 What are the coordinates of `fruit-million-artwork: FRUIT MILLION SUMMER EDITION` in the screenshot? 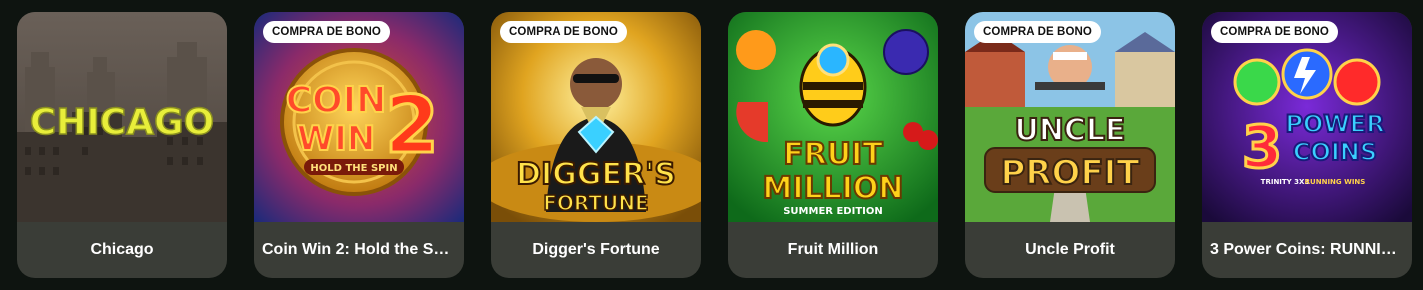 It's located at (833, 117).